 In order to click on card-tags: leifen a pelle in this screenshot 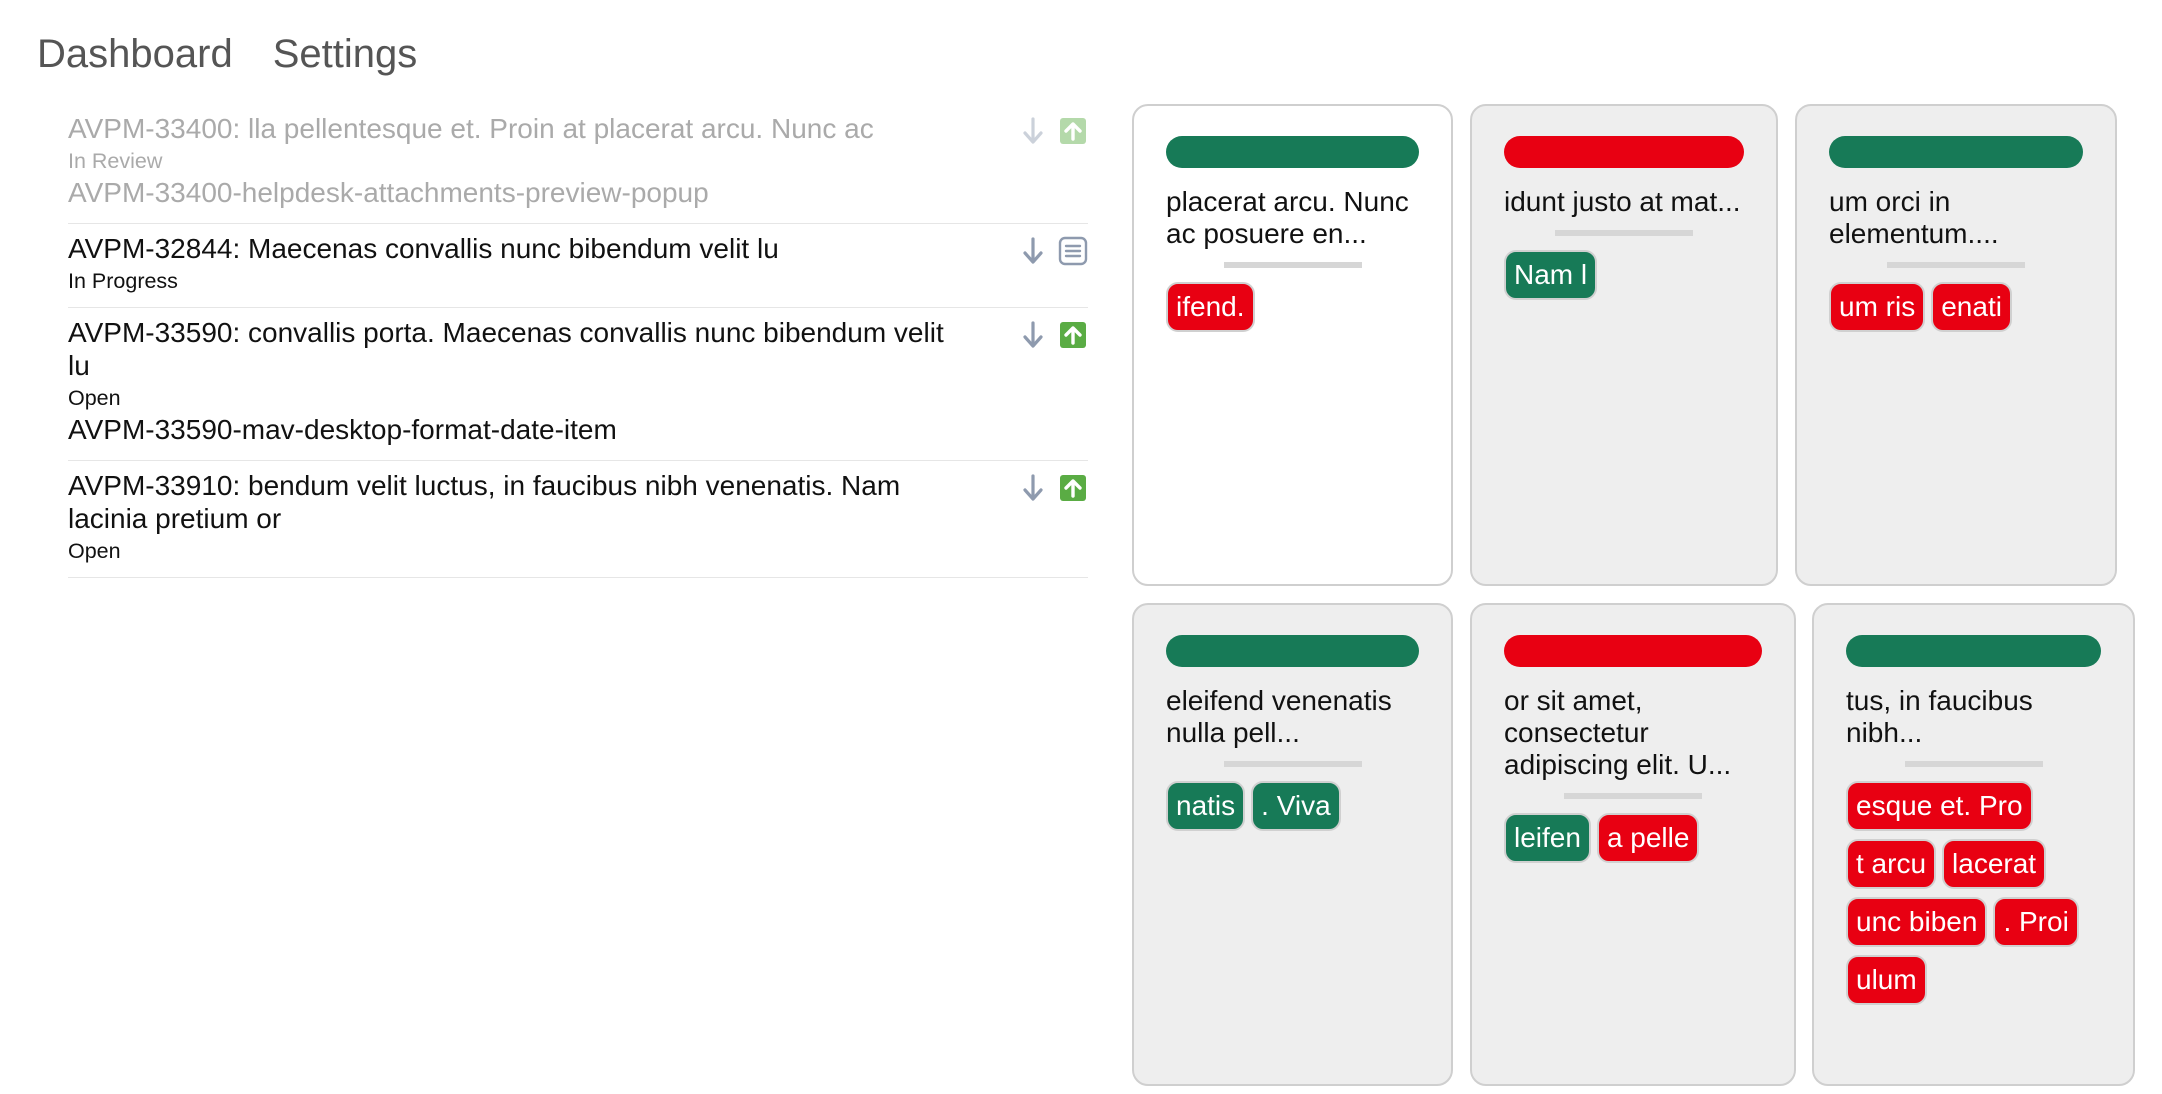, I will do `click(1633, 838)`.